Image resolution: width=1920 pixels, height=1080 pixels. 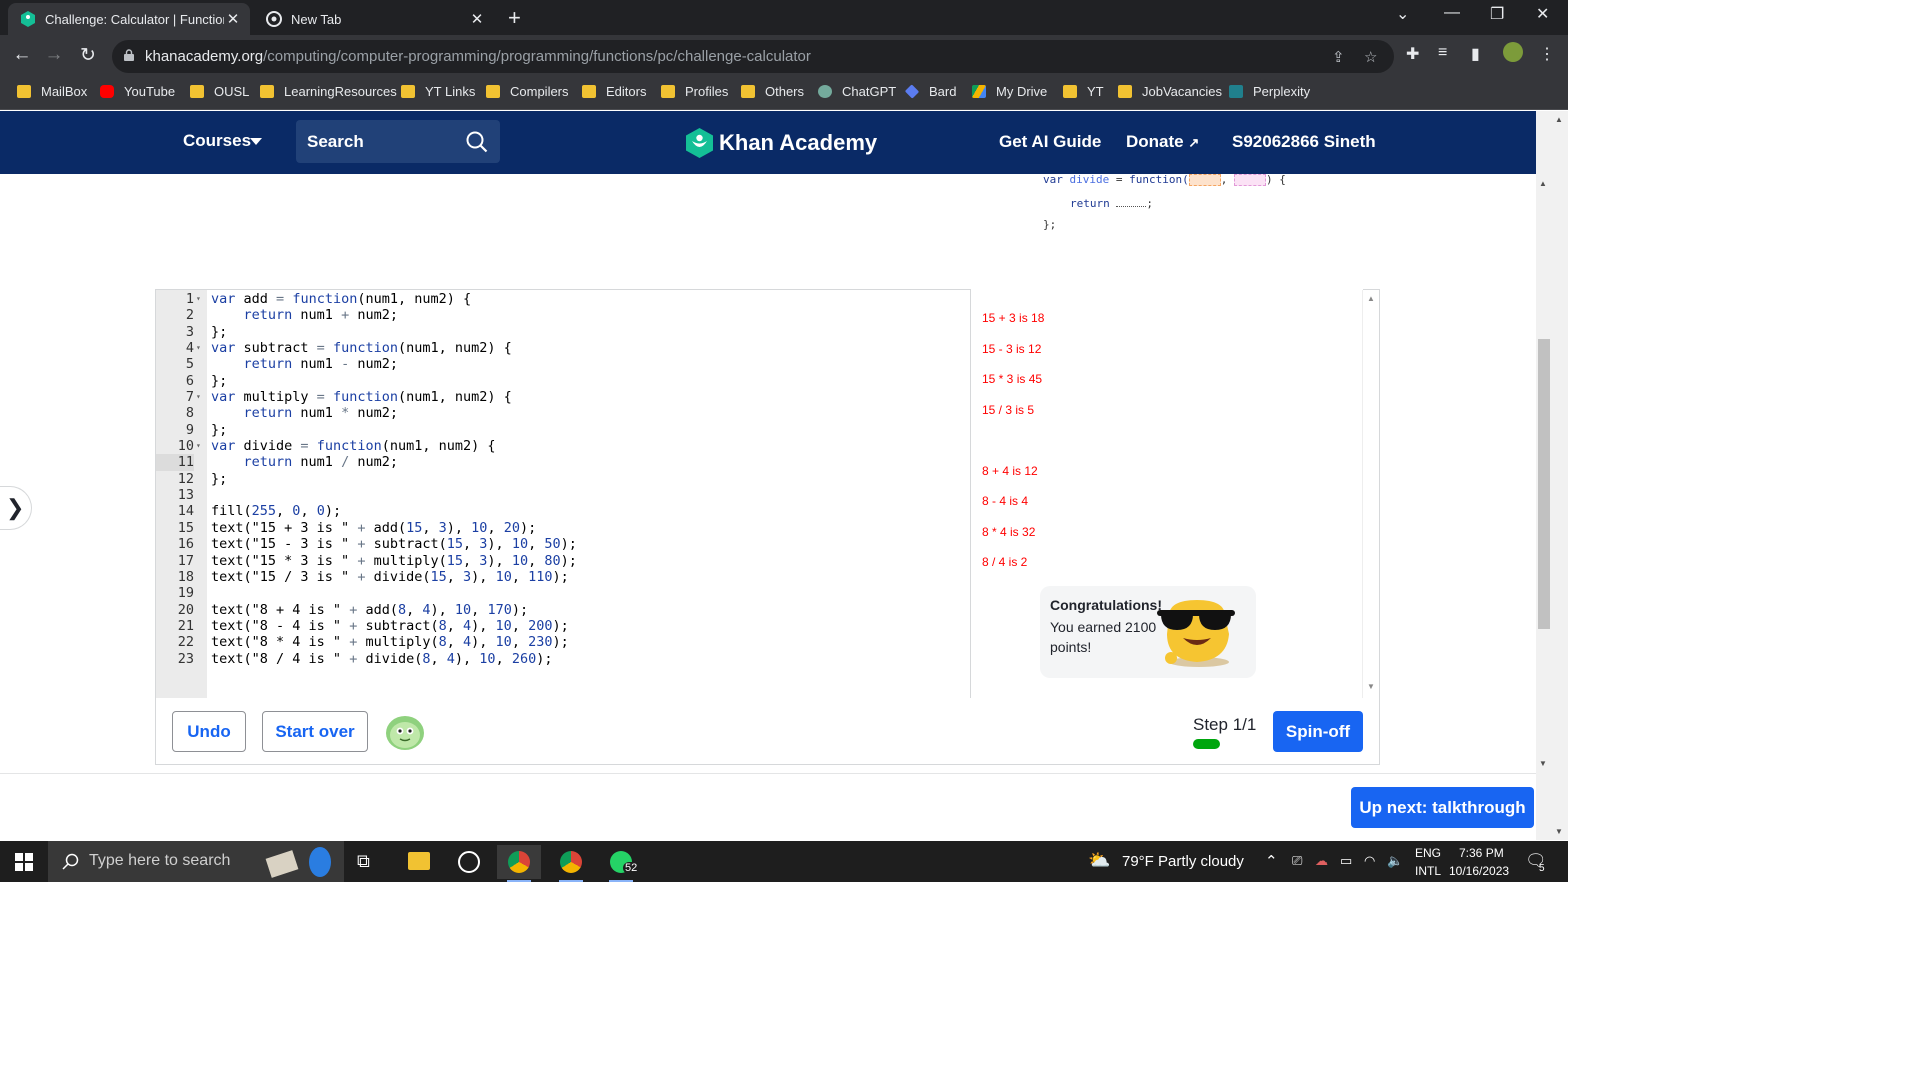 I want to click on tab-search-chevron-icon: ⌄, so click(x=1402, y=14).